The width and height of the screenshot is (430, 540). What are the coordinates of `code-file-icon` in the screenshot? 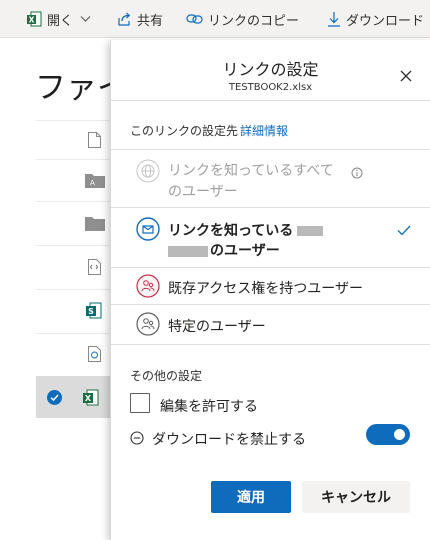 It's located at (94, 269).